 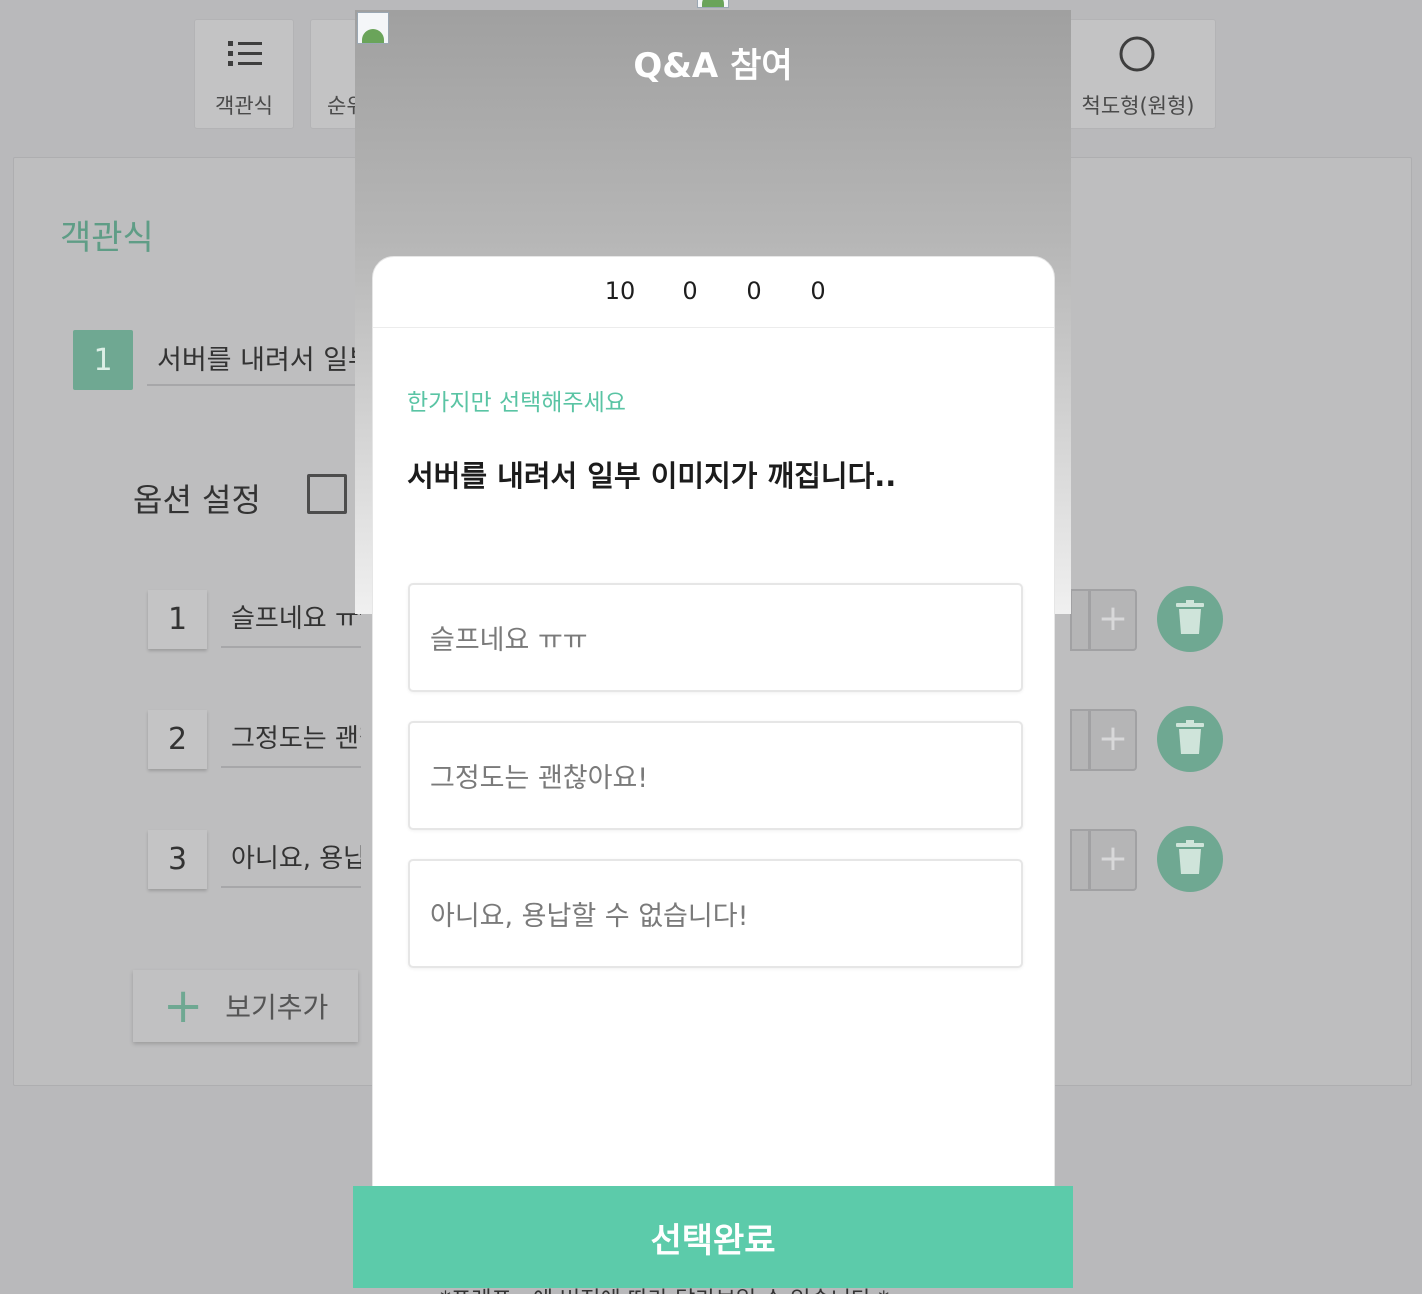 What do you see at coordinates (620, 291) in the screenshot?
I see `stat-value: 10` at bounding box center [620, 291].